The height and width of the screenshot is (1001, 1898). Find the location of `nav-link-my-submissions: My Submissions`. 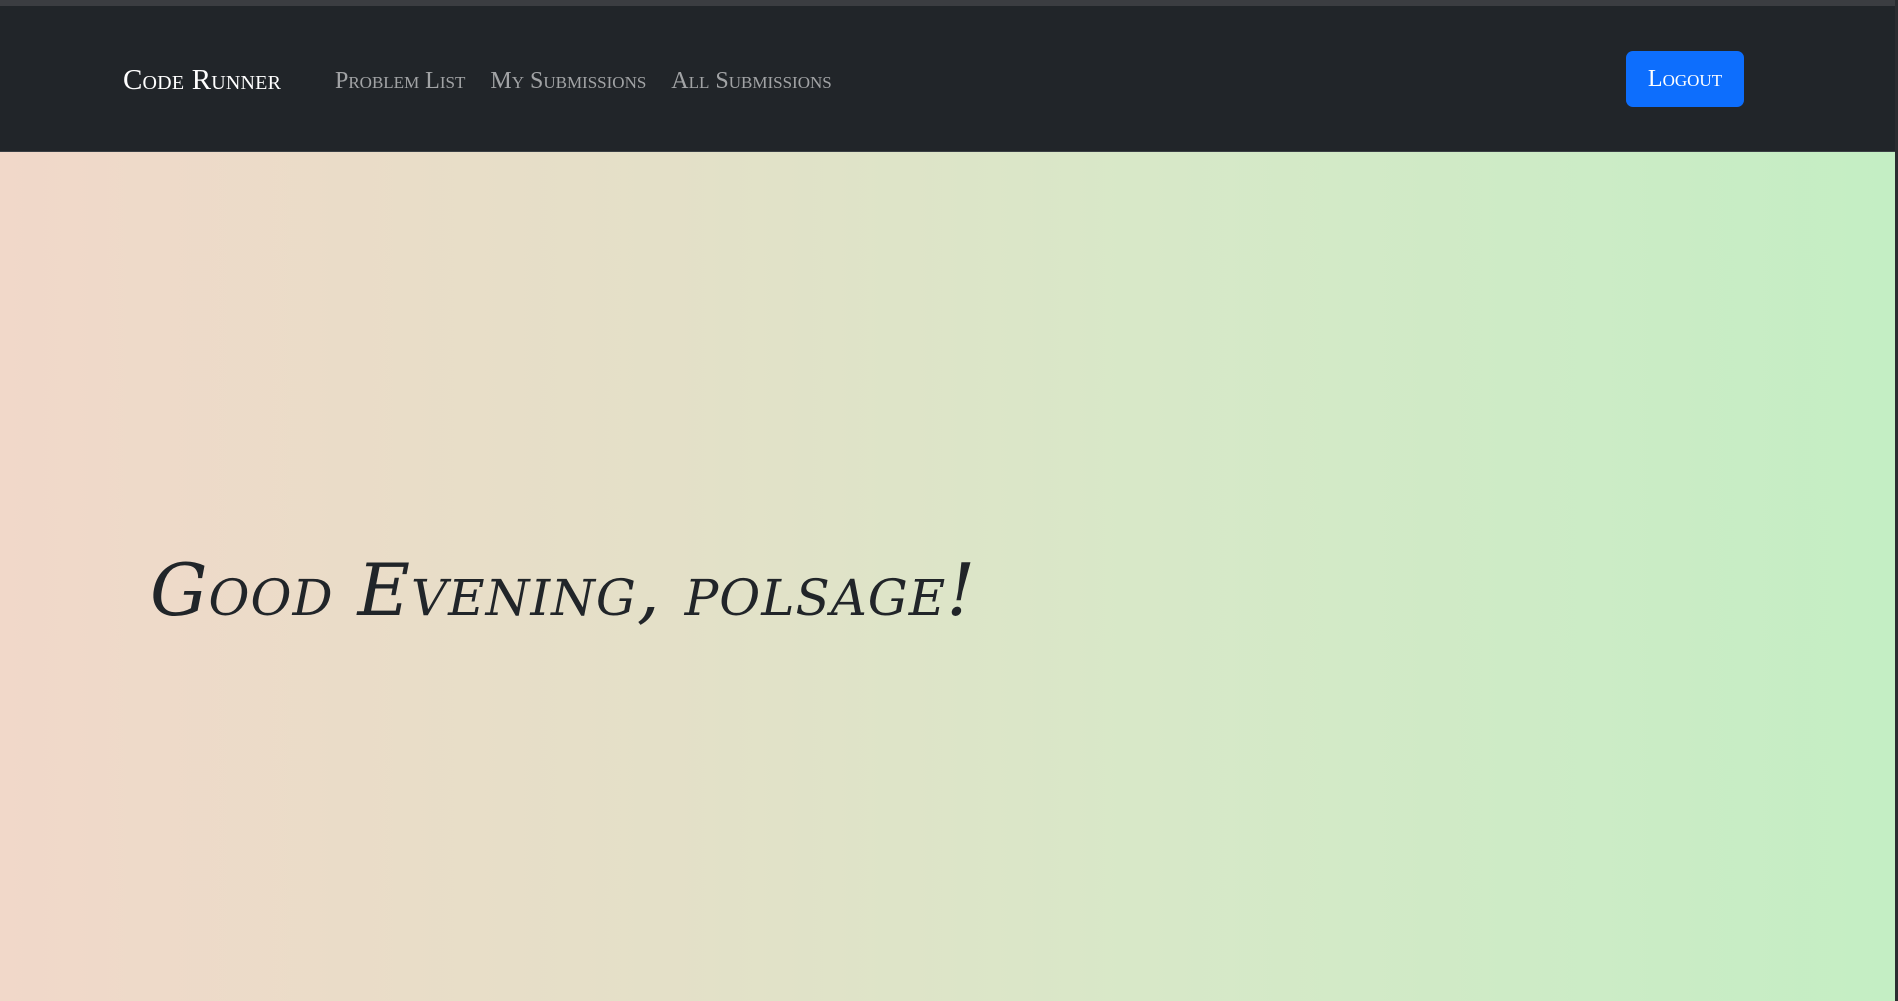

nav-link-my-submissions: My Submissions is located at coordinates (568, 81).